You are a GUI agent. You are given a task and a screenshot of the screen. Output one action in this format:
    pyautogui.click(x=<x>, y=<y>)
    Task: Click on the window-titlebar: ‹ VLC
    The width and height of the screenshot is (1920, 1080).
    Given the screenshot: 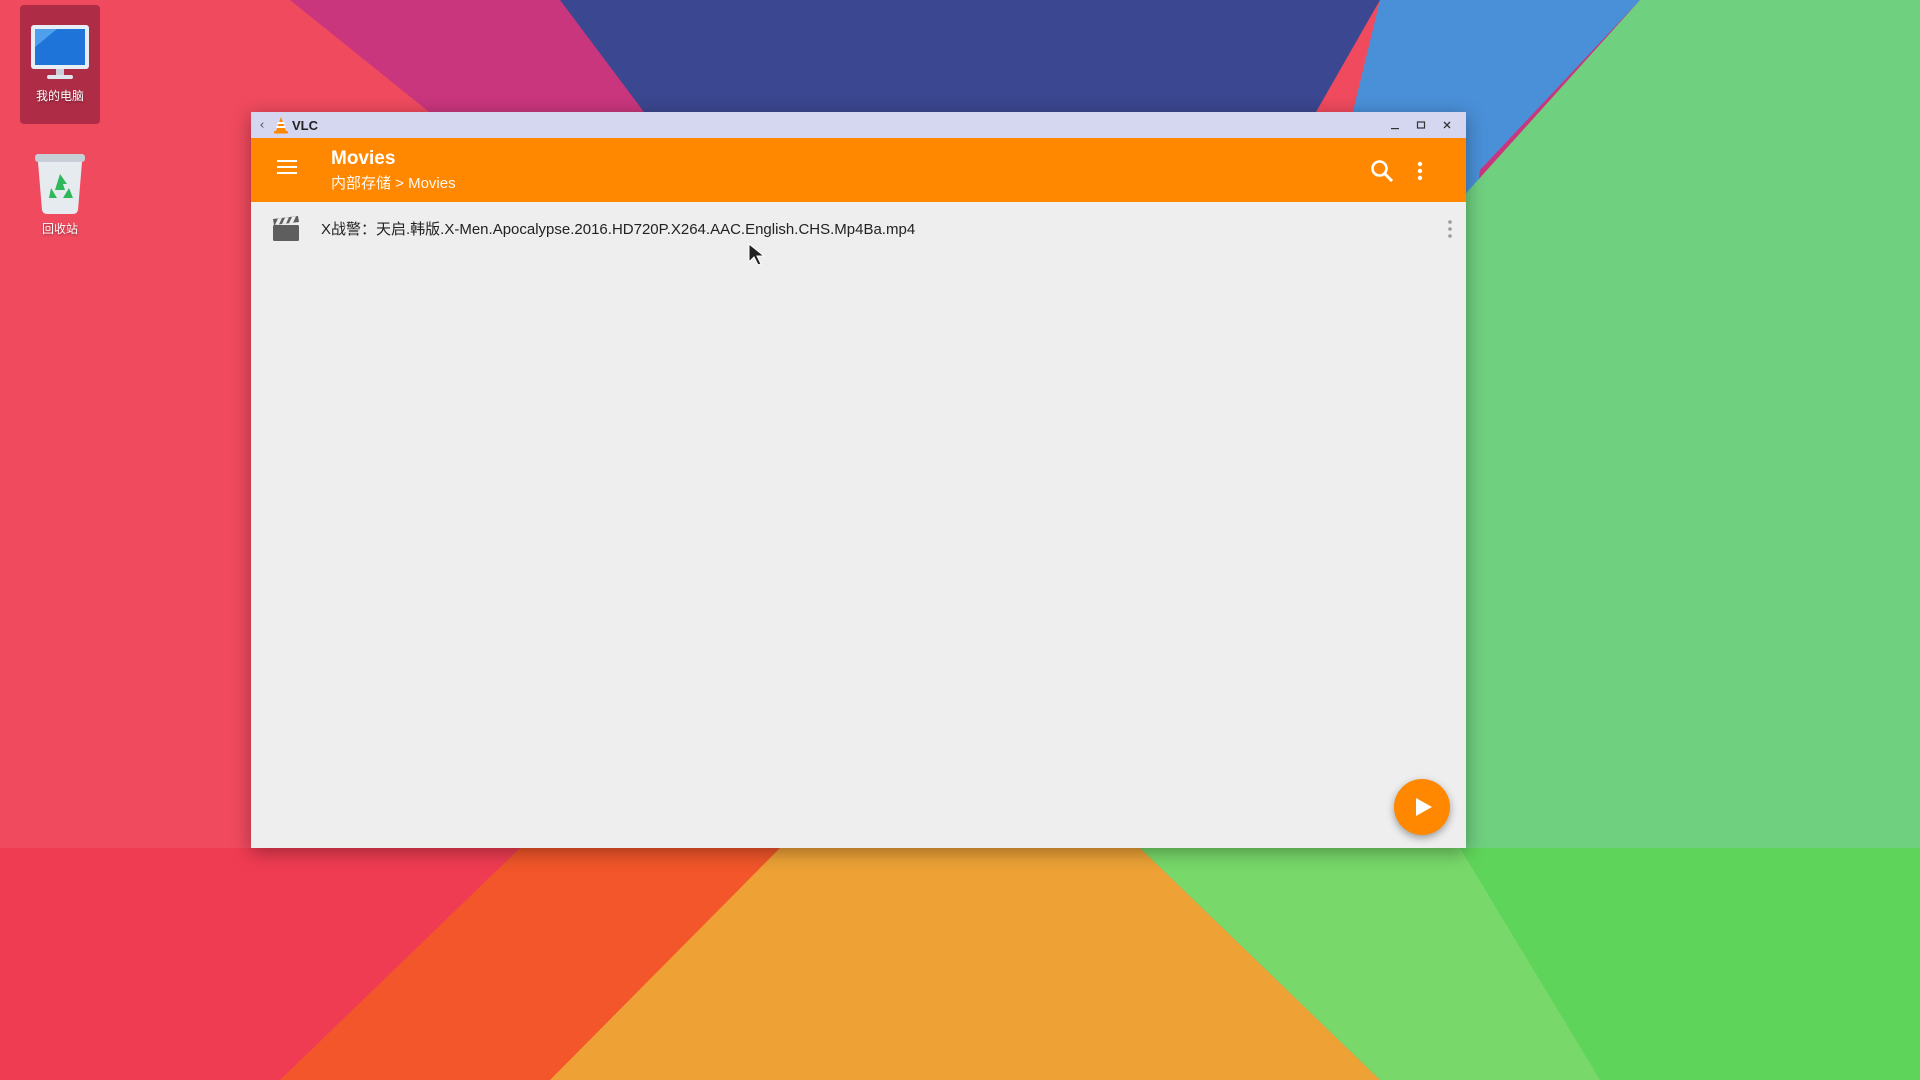 What is the action you would take?
    pyautogui.click(x=858, y=125)
    